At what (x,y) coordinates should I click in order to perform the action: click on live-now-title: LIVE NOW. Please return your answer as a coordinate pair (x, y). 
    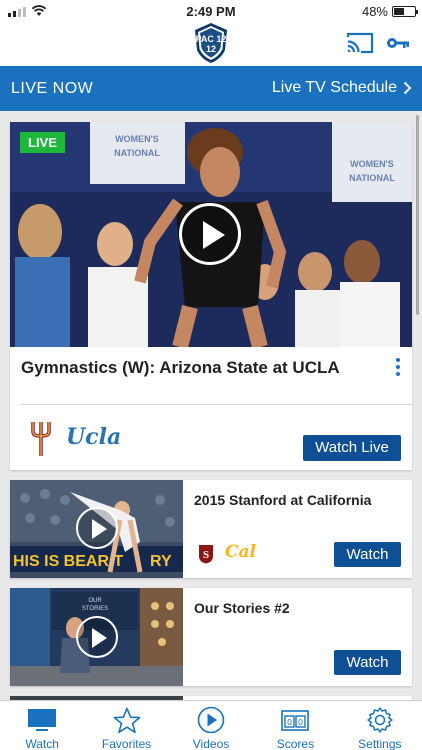
    Looking at the image, I should click on (52, 88).